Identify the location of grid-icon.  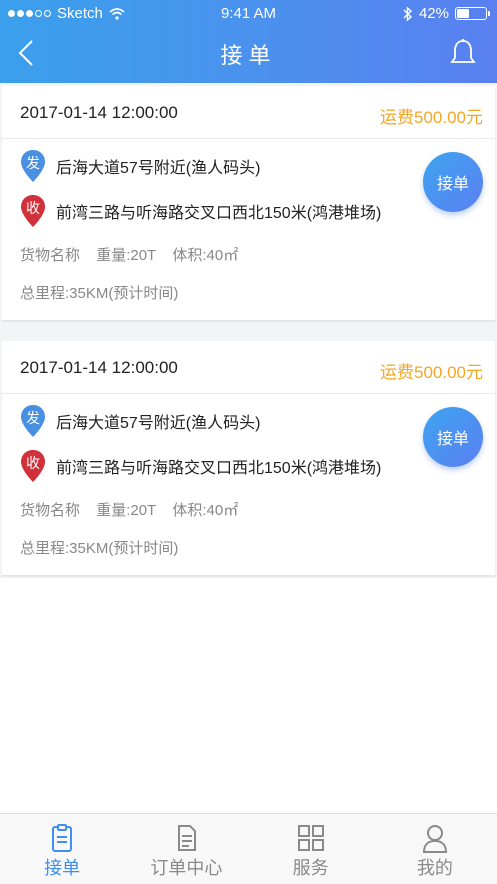
(310, 838).